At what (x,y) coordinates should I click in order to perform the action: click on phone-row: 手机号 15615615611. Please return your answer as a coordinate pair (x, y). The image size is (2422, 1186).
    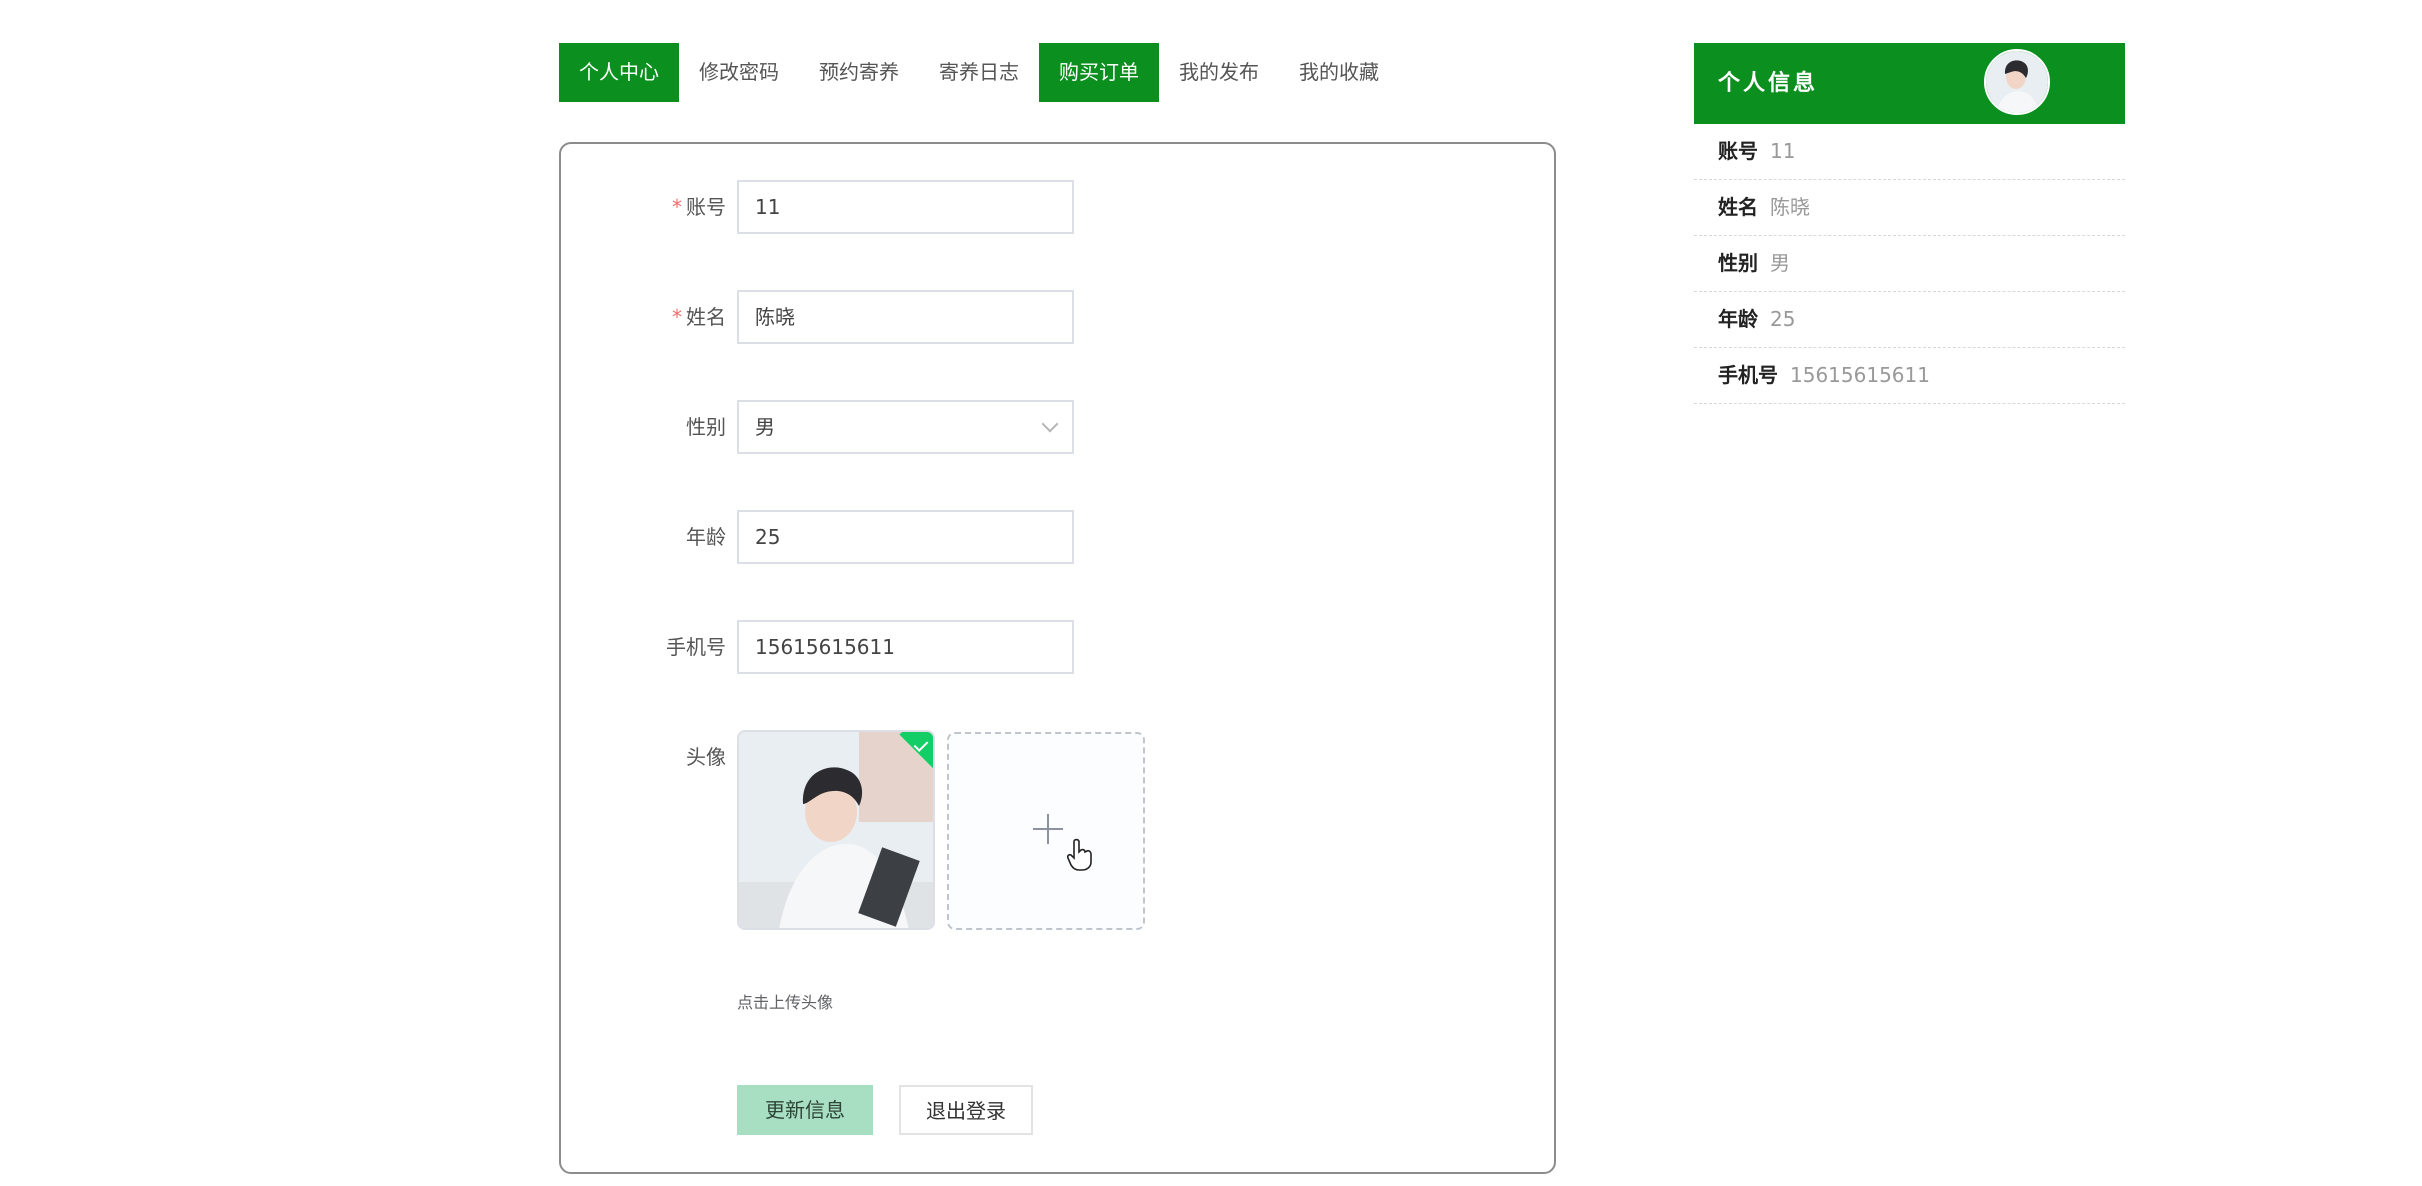
    Looking at the image, I should click on (1057, 647).